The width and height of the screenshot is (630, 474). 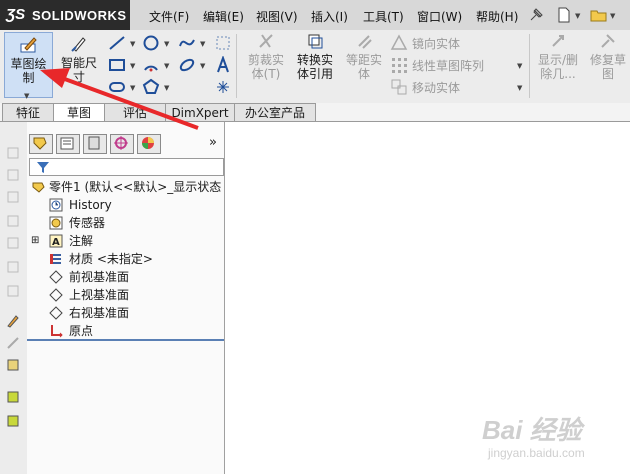 What do you see at coordinates (364, 64) in the screenshot?
I see `offset-entities-button: 等距实 体` at bounding box center [364, 64].